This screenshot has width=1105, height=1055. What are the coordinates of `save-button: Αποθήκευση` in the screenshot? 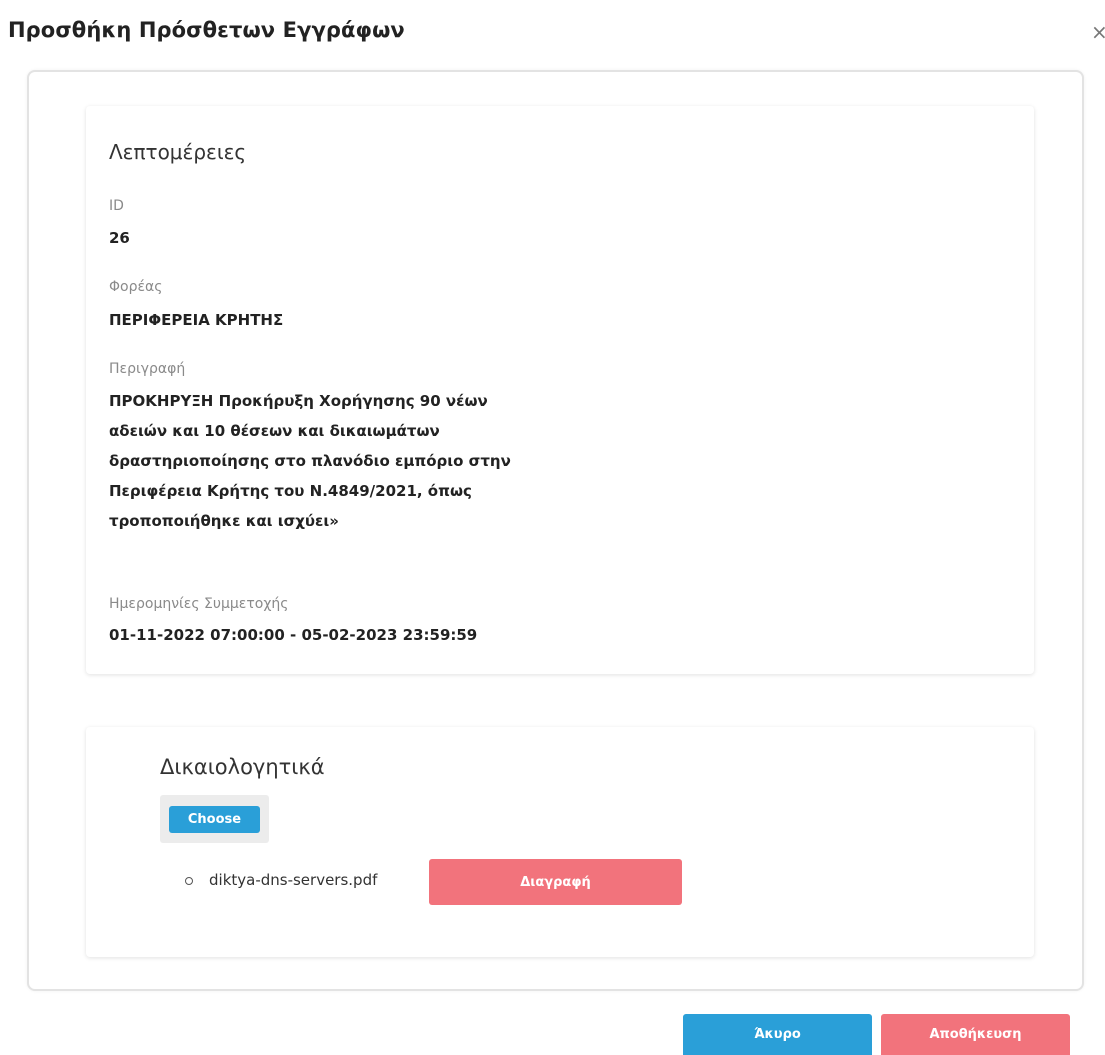 It's located at (975, 1034).